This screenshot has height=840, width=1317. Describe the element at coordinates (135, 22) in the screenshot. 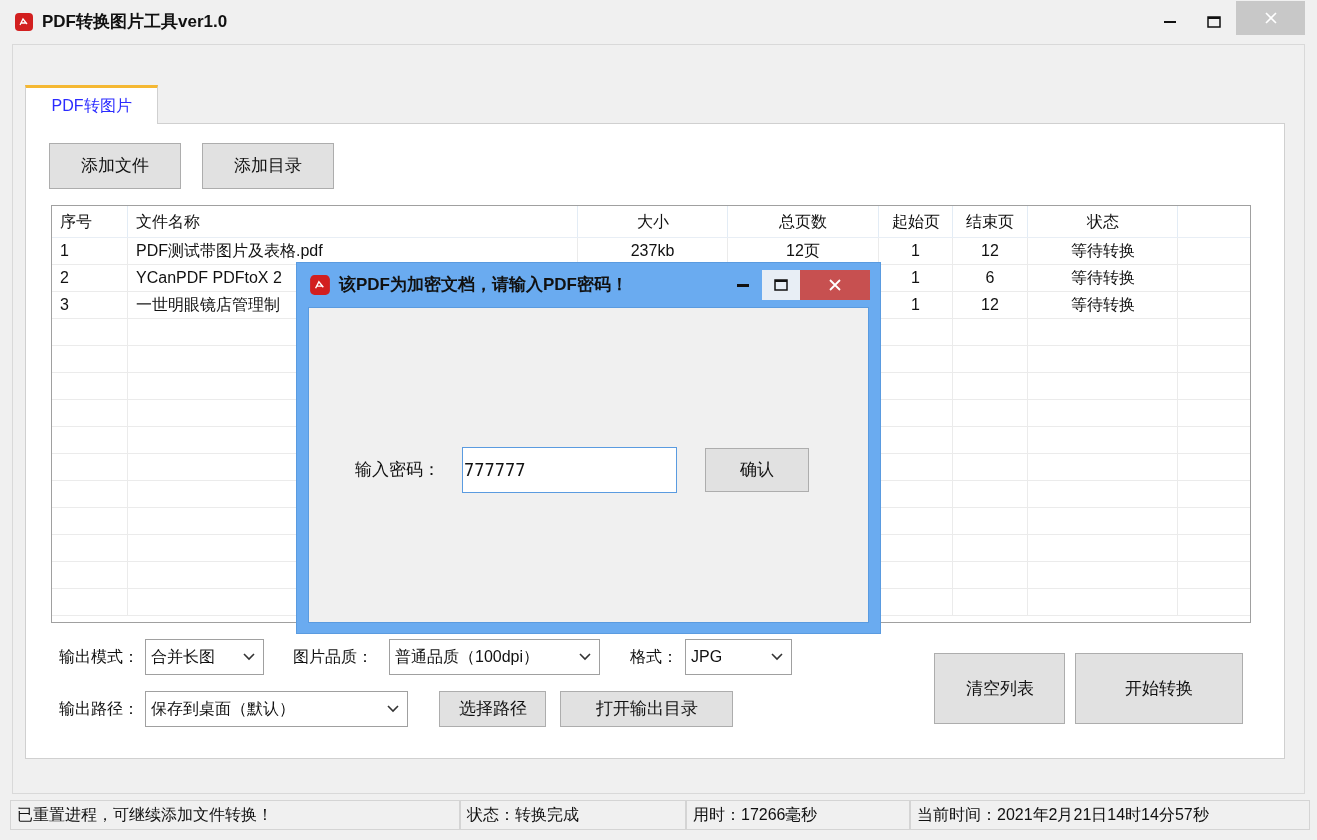

I see `window-title: PDF转换图片工具ver1.0` at that location.